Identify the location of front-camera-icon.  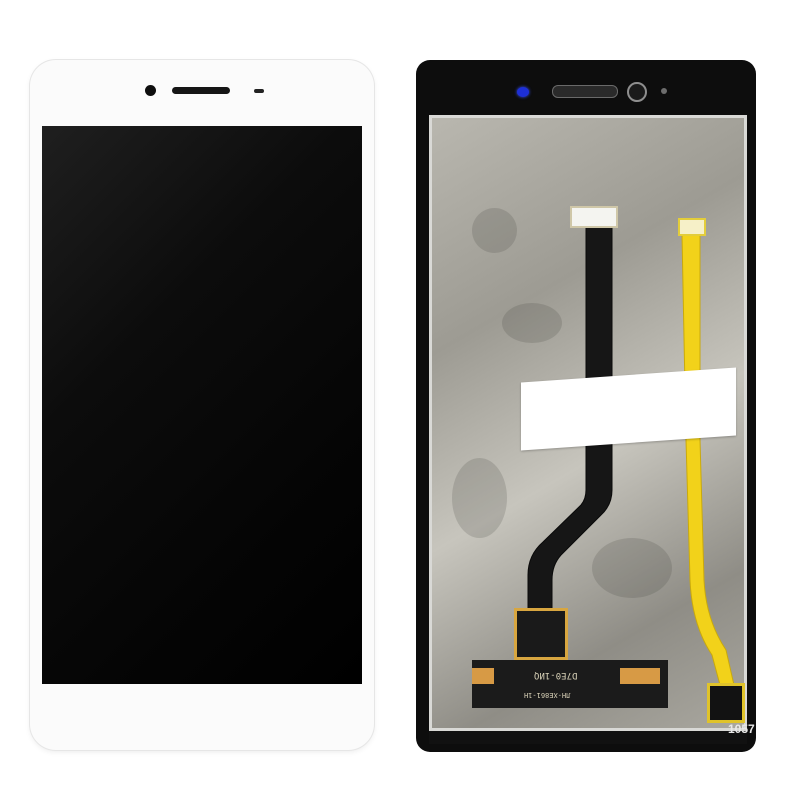
(150, 90).